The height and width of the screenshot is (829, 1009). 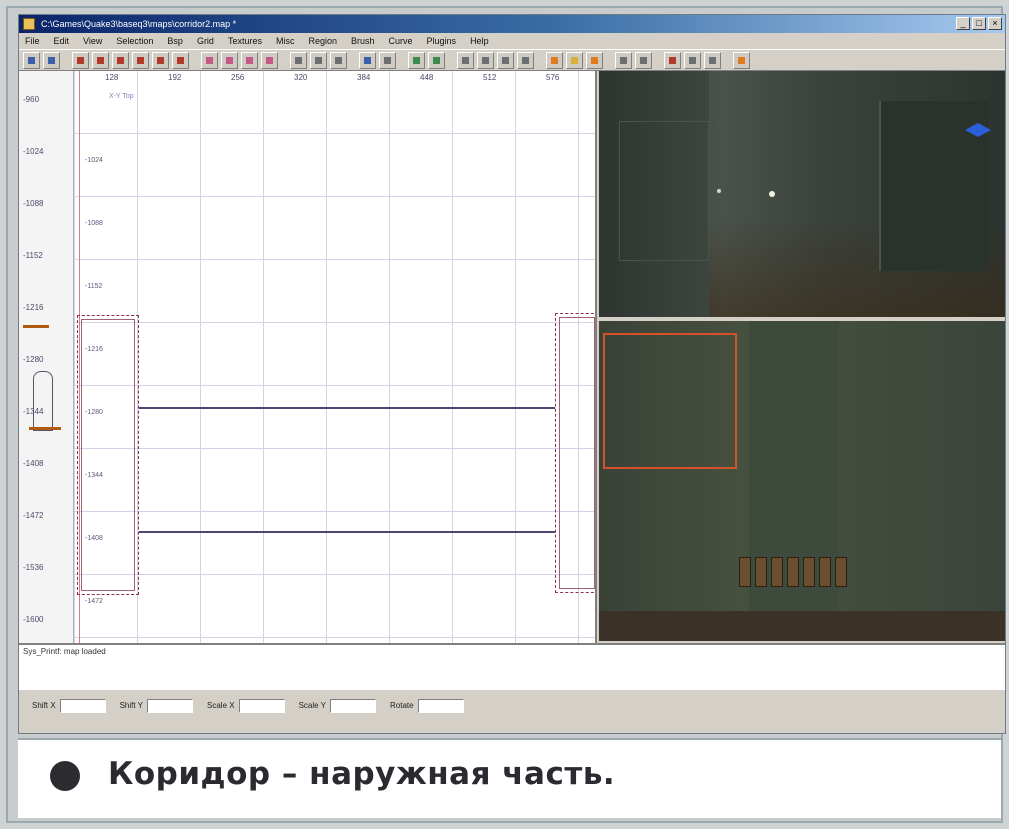 I want to click on rotate-y-icon, so click(x=160, y=60).